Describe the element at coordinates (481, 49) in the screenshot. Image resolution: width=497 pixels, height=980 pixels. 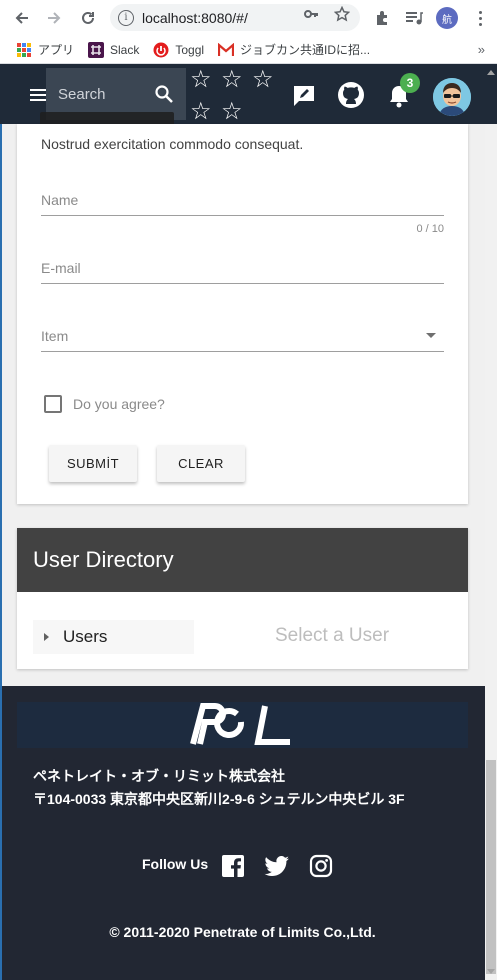
I see `bookmarks-overflow: »` at that location.